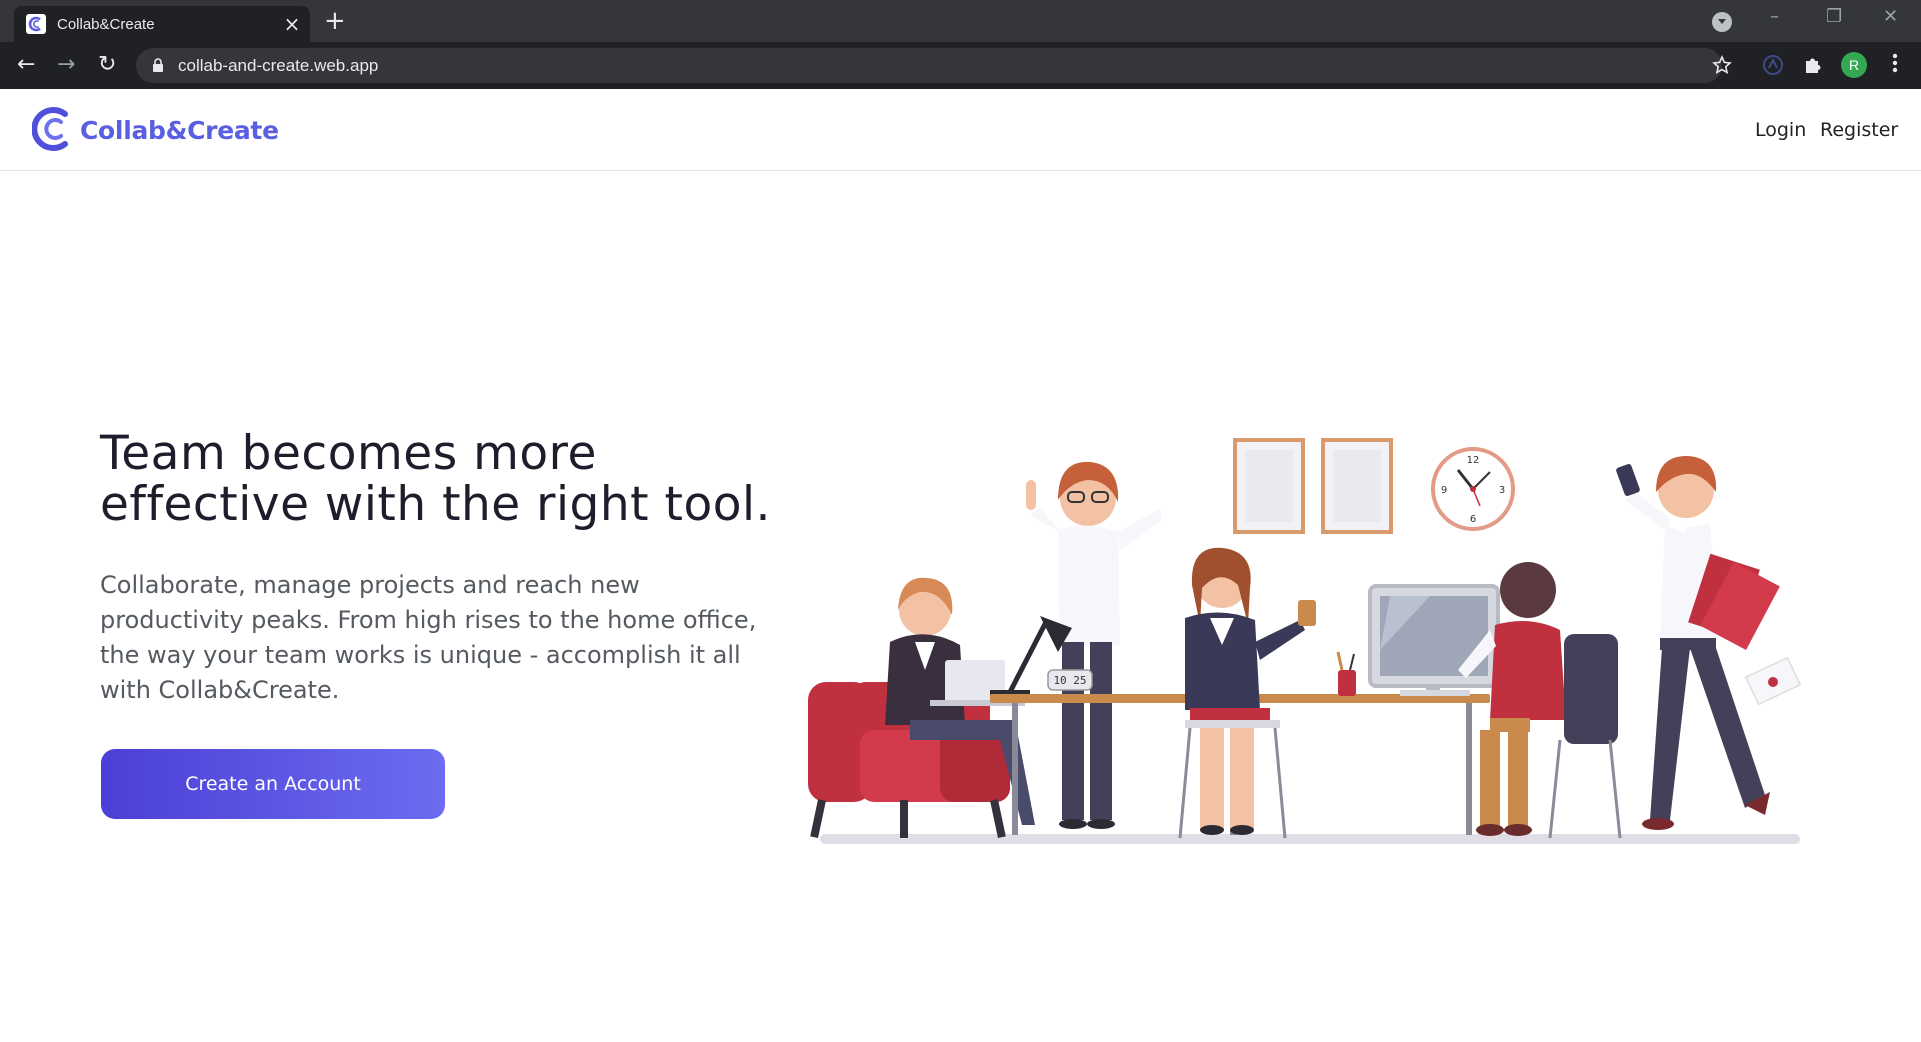 The image size is (1921, 1042). Describe the element at coordinates (1890, 16) in the screenshot. I see `close-window-icon: ✕` at that location.